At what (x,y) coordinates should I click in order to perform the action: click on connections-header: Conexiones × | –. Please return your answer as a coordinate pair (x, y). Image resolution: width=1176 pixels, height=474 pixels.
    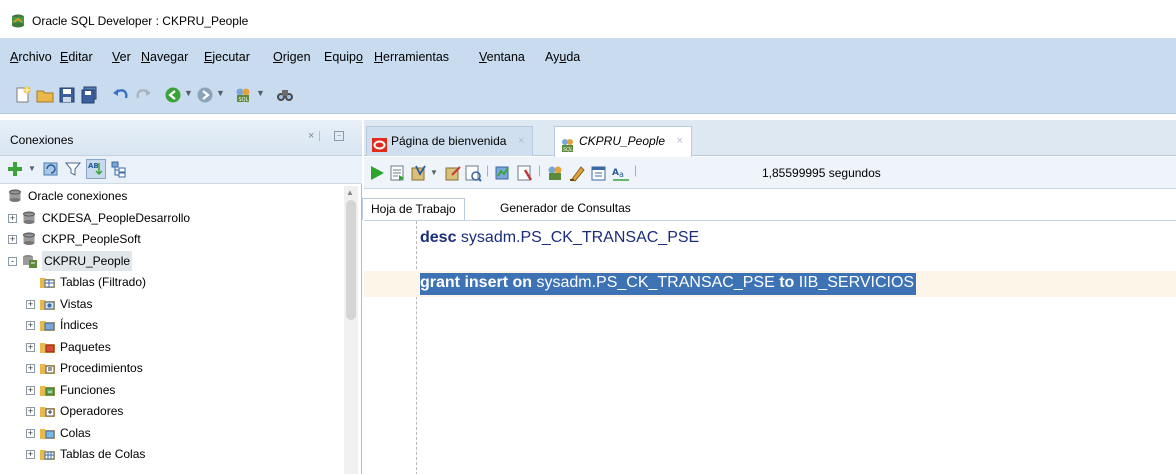
    Looking at the image, I should click on (181, 138).